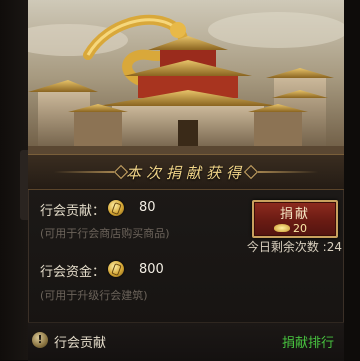 Image resolution: width=360 pixels, height=361 pixels. Describe the element at coordinates (94, 295) in the screenshot. I see `funds-hint: (可用于升级行会建筑)` at that location.